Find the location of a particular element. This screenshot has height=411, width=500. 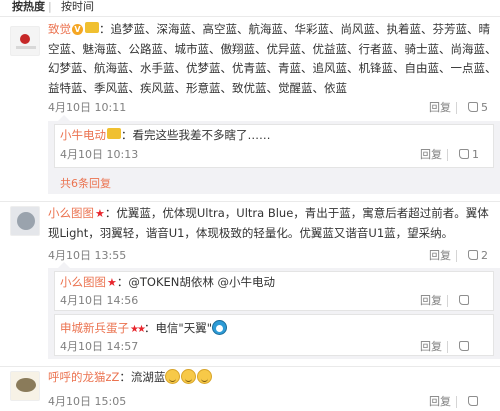

comment-username: 呼呼的龙猫zZ is located at coordinates (83, 377).